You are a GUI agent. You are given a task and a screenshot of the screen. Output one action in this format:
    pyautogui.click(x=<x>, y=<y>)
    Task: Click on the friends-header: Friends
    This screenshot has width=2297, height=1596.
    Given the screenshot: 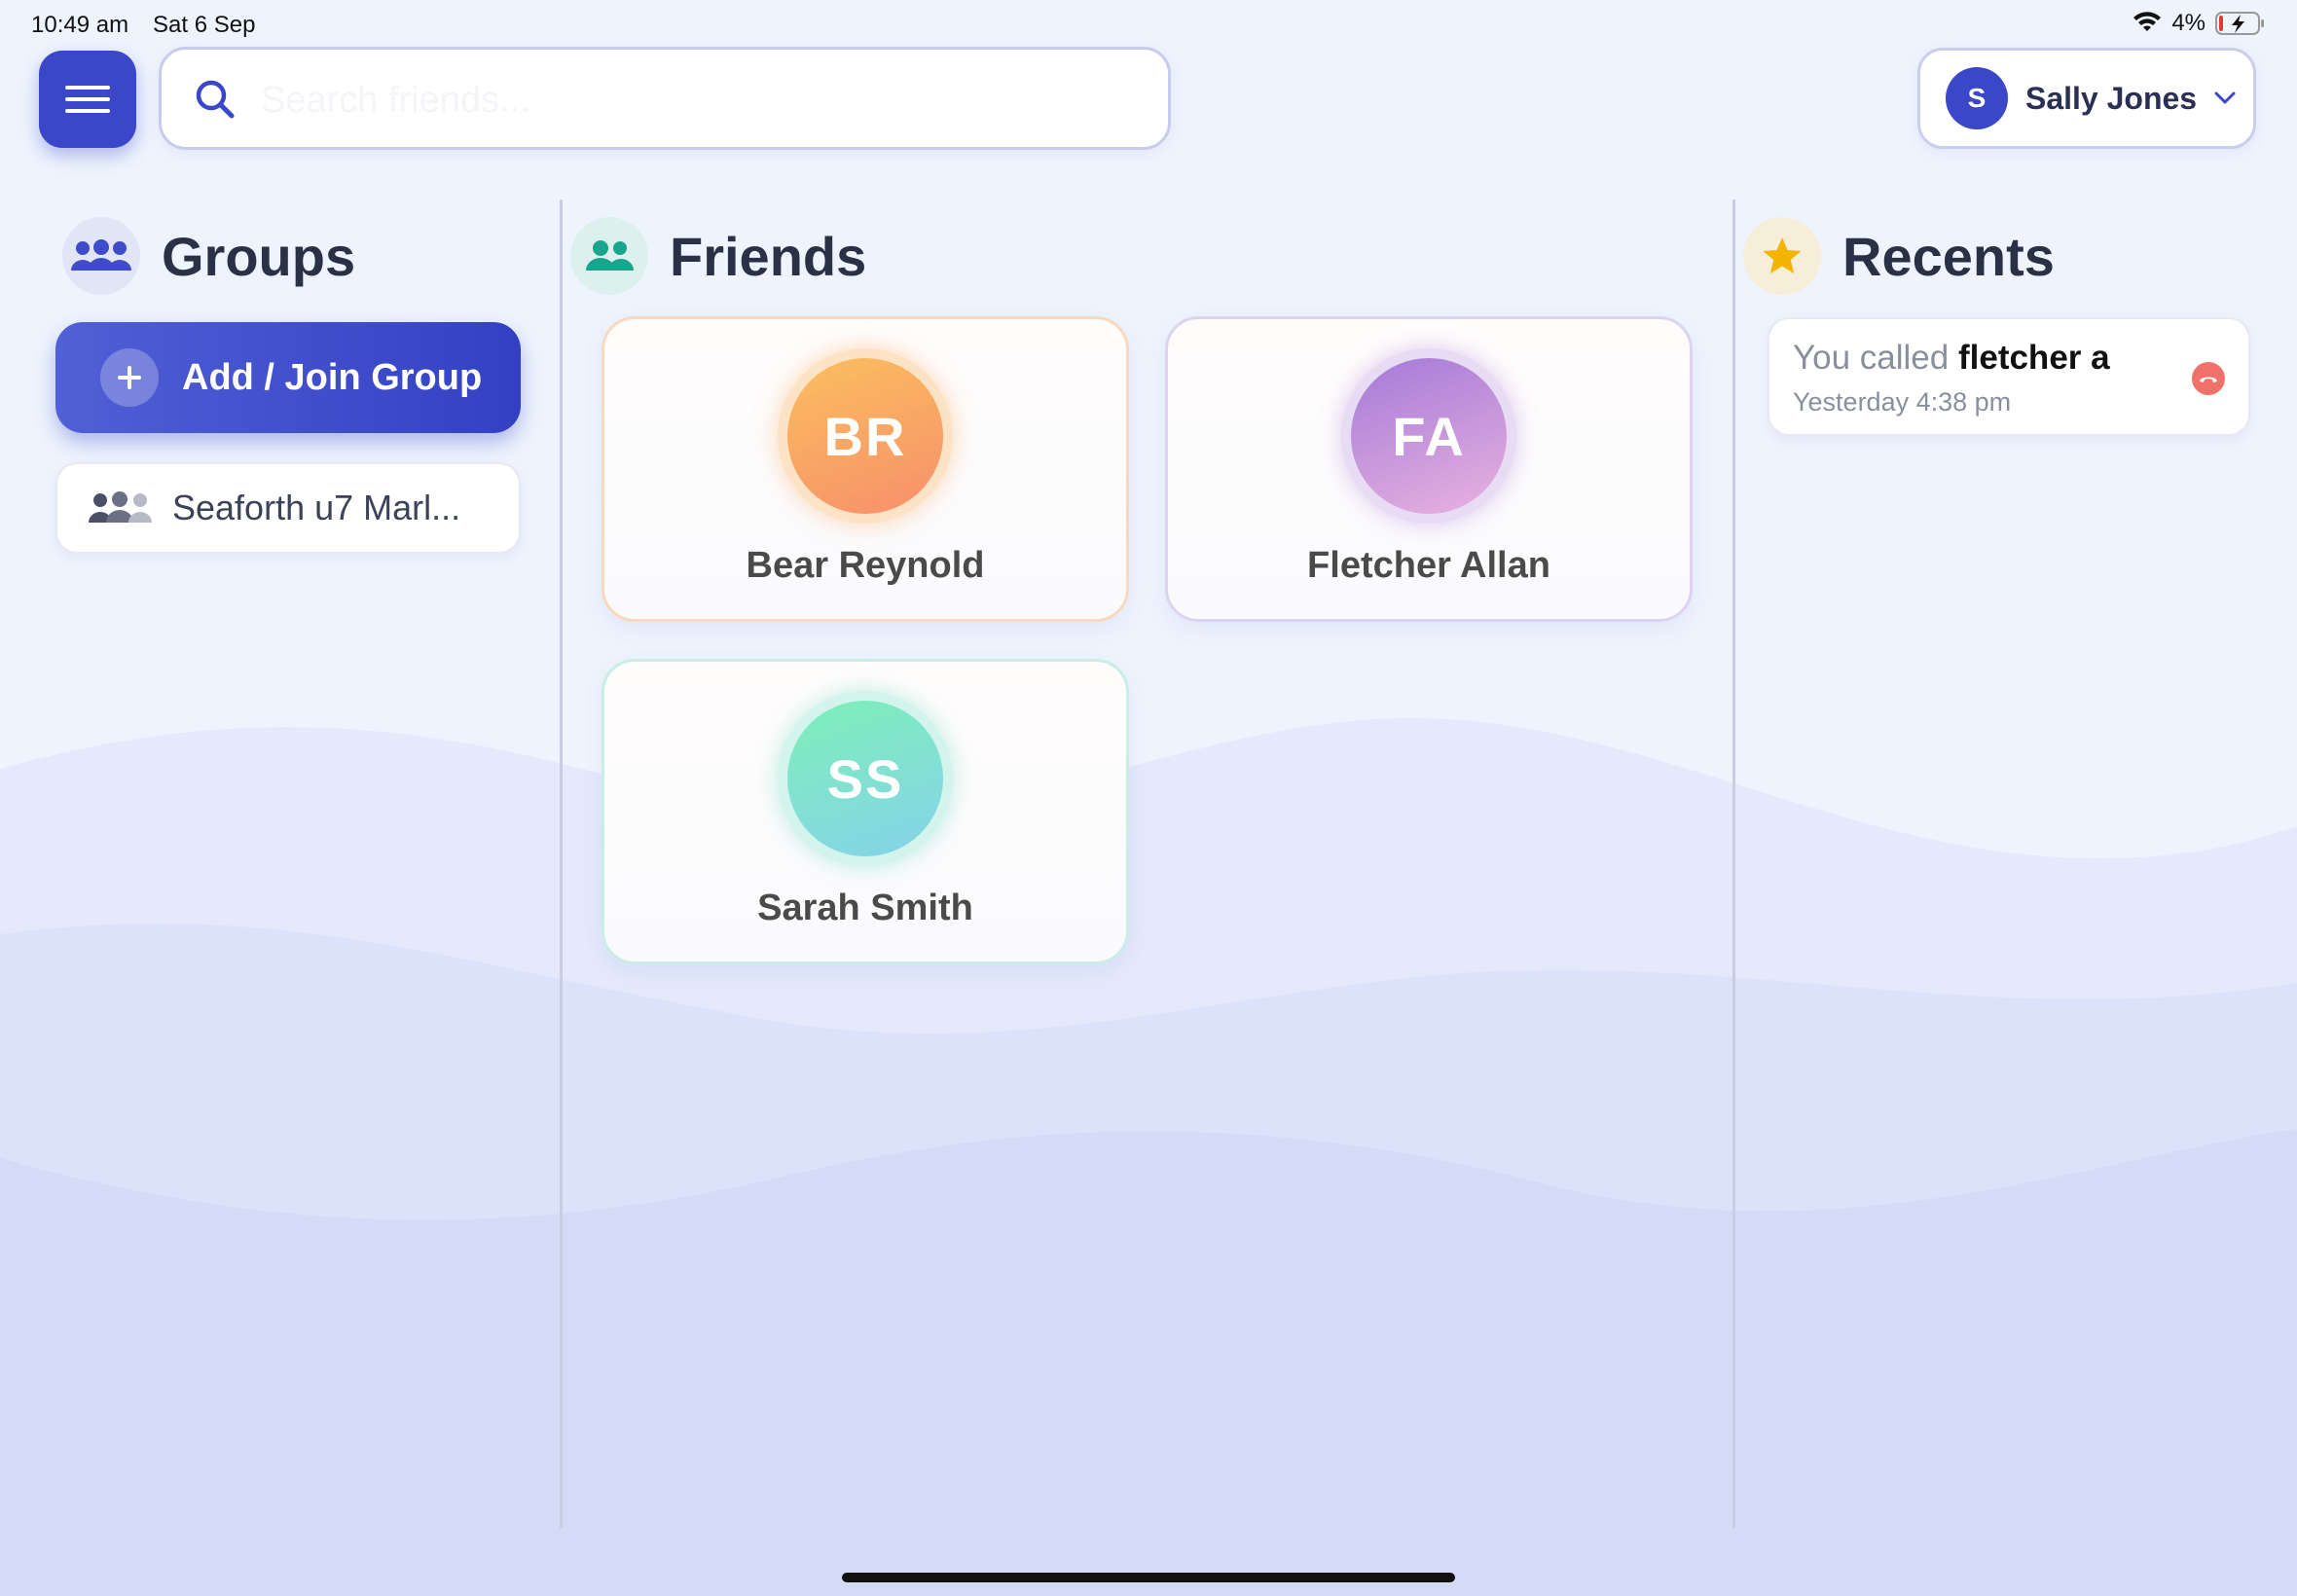 What is the action you would take?
    pyautogui.click(x=718, y=256)
    